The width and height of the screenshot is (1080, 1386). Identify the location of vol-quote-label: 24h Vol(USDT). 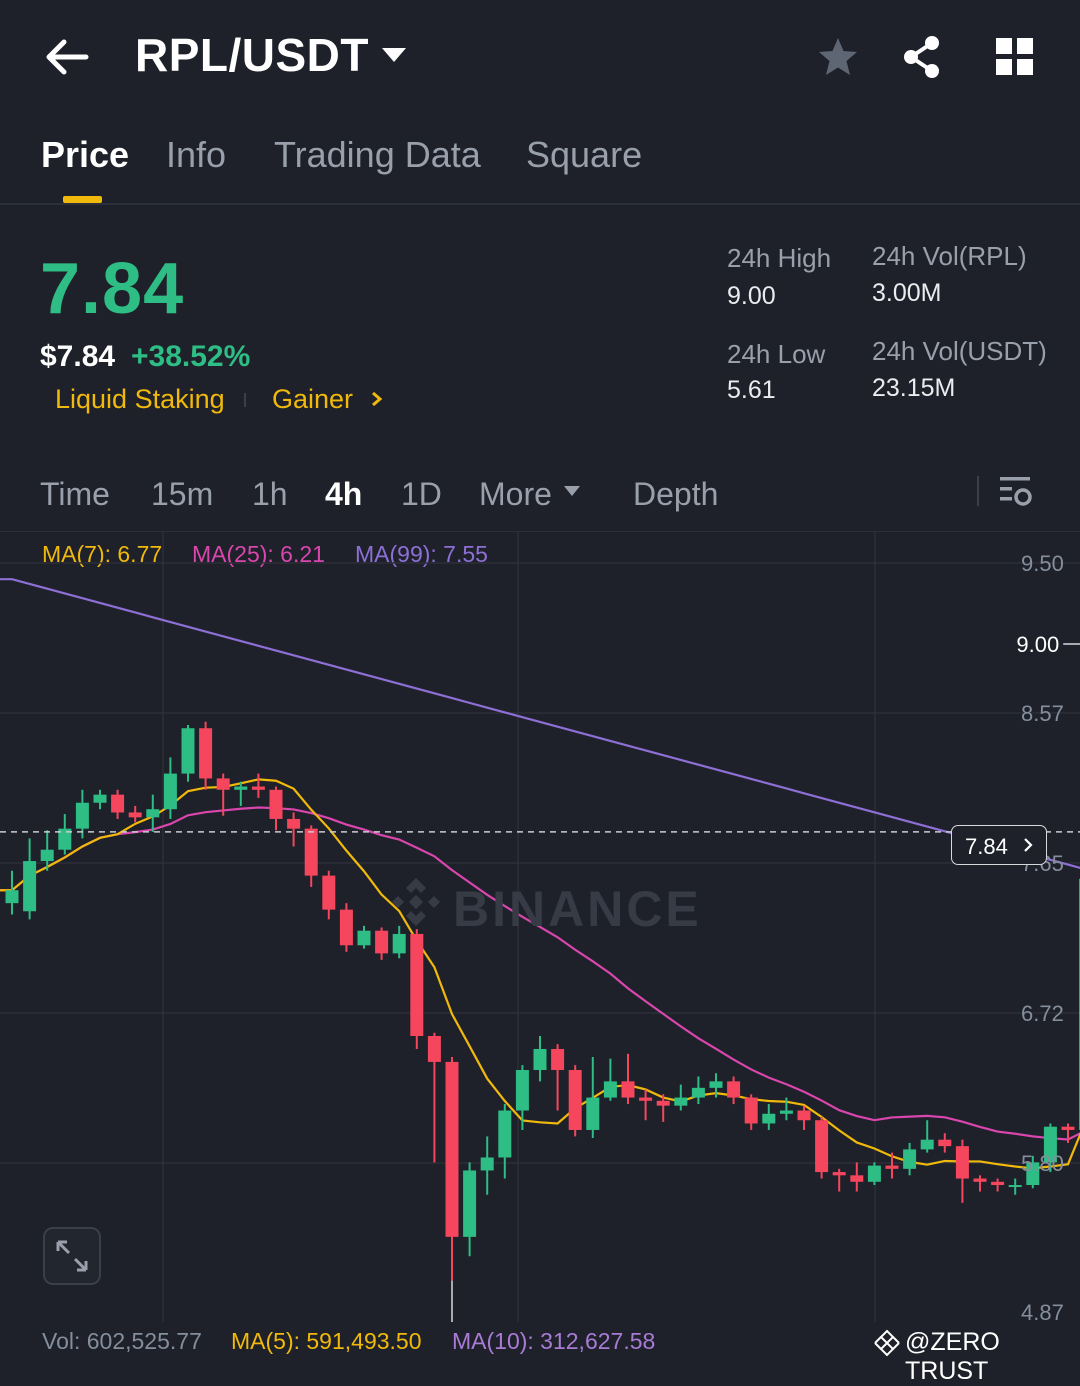
(959, 351).